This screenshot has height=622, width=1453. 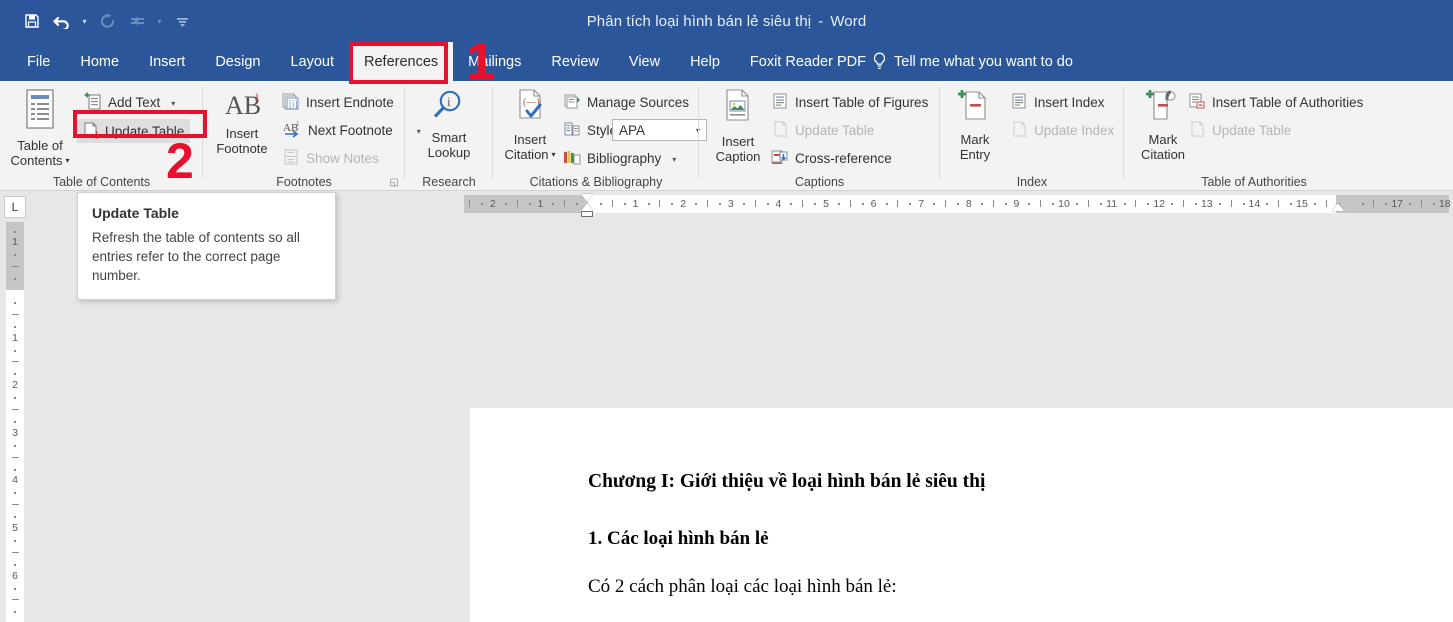 What do you see at coordinates (449, 125) in the screenshot?
I see `smart-lookup-button: i Smart Lookup` at bounding box center [449, 125].